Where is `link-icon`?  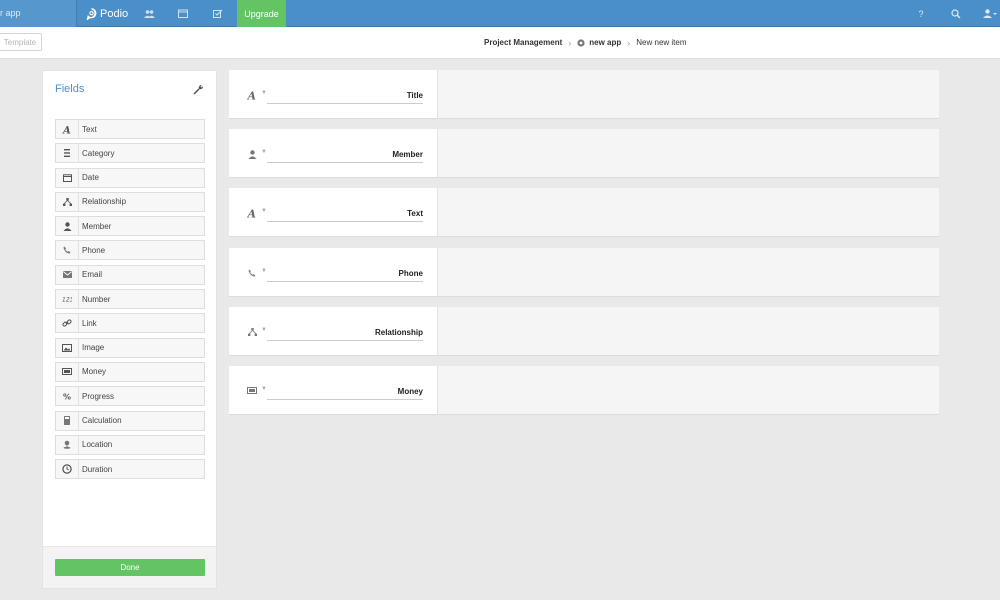
link-icon is located at coordinates (67, 323).